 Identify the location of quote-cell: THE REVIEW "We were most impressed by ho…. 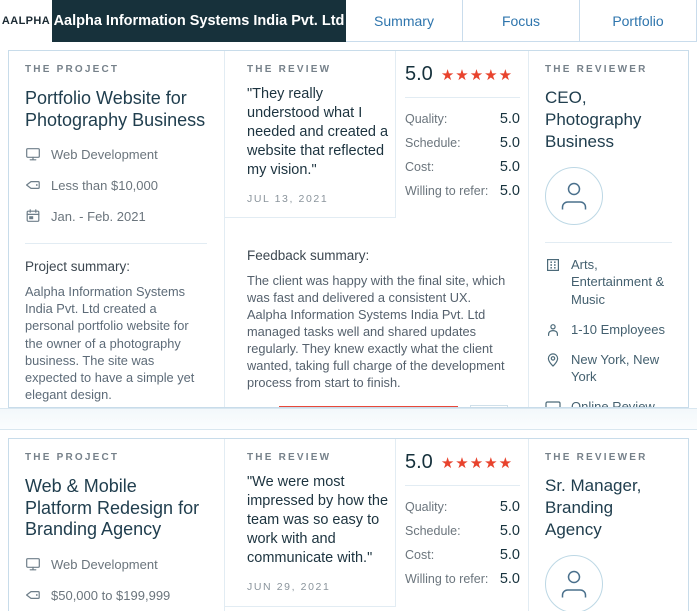
(310, 523).